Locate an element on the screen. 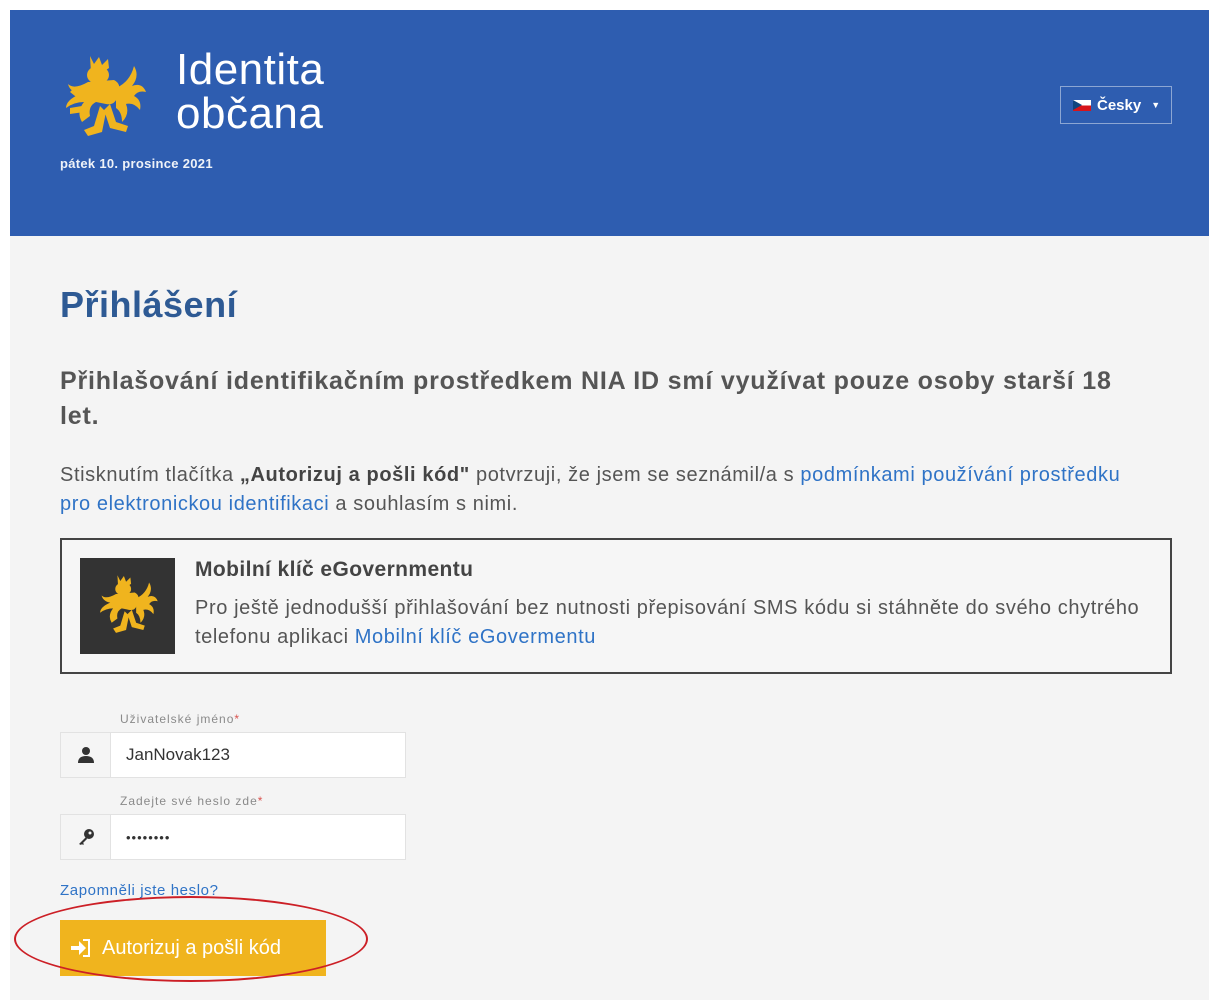 The height and width of the screenshot is (1000, 1209). terms-button-name: „Autorizuj a pošli kód" is located at coordinates (354, 475).